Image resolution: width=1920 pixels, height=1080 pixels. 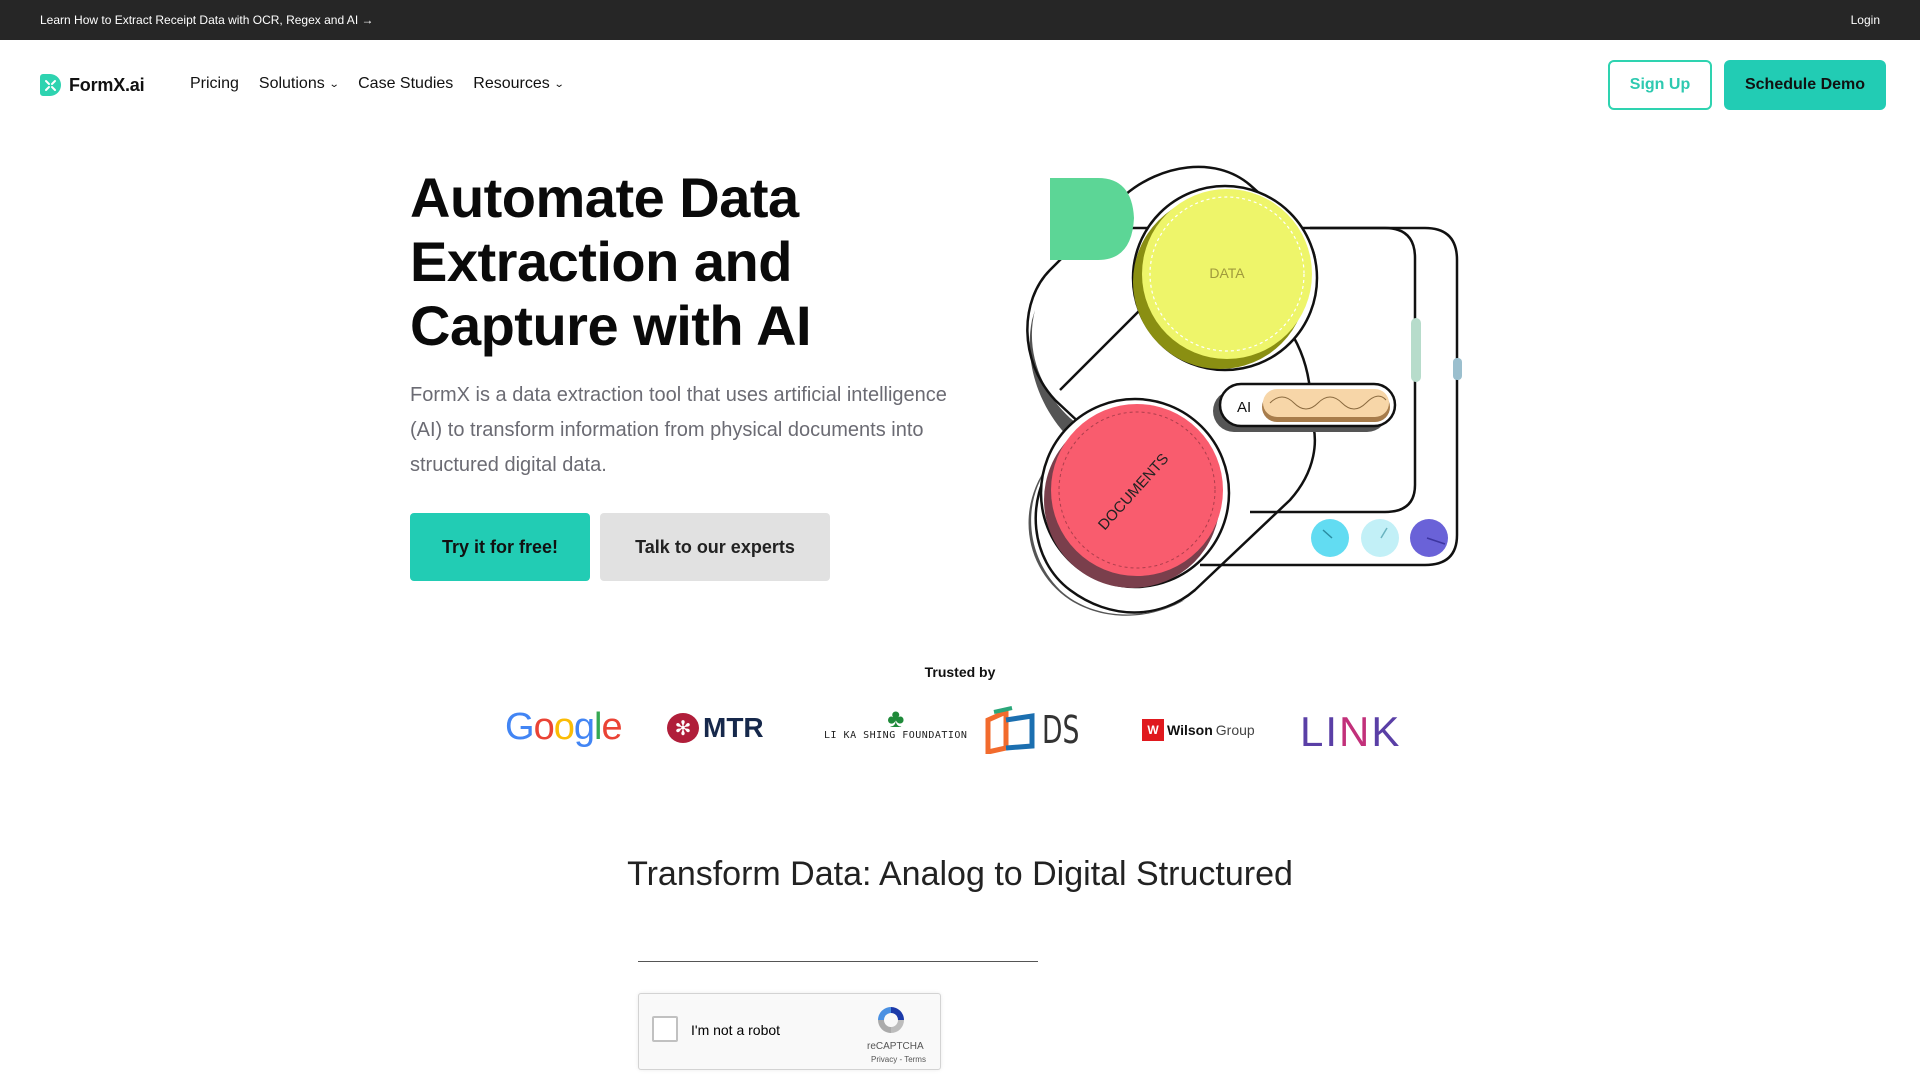 What do you see at coordinates (291, 83) in the screenshot?
I see `nav-item-label: Solutions` at bounding box center [291, 83].